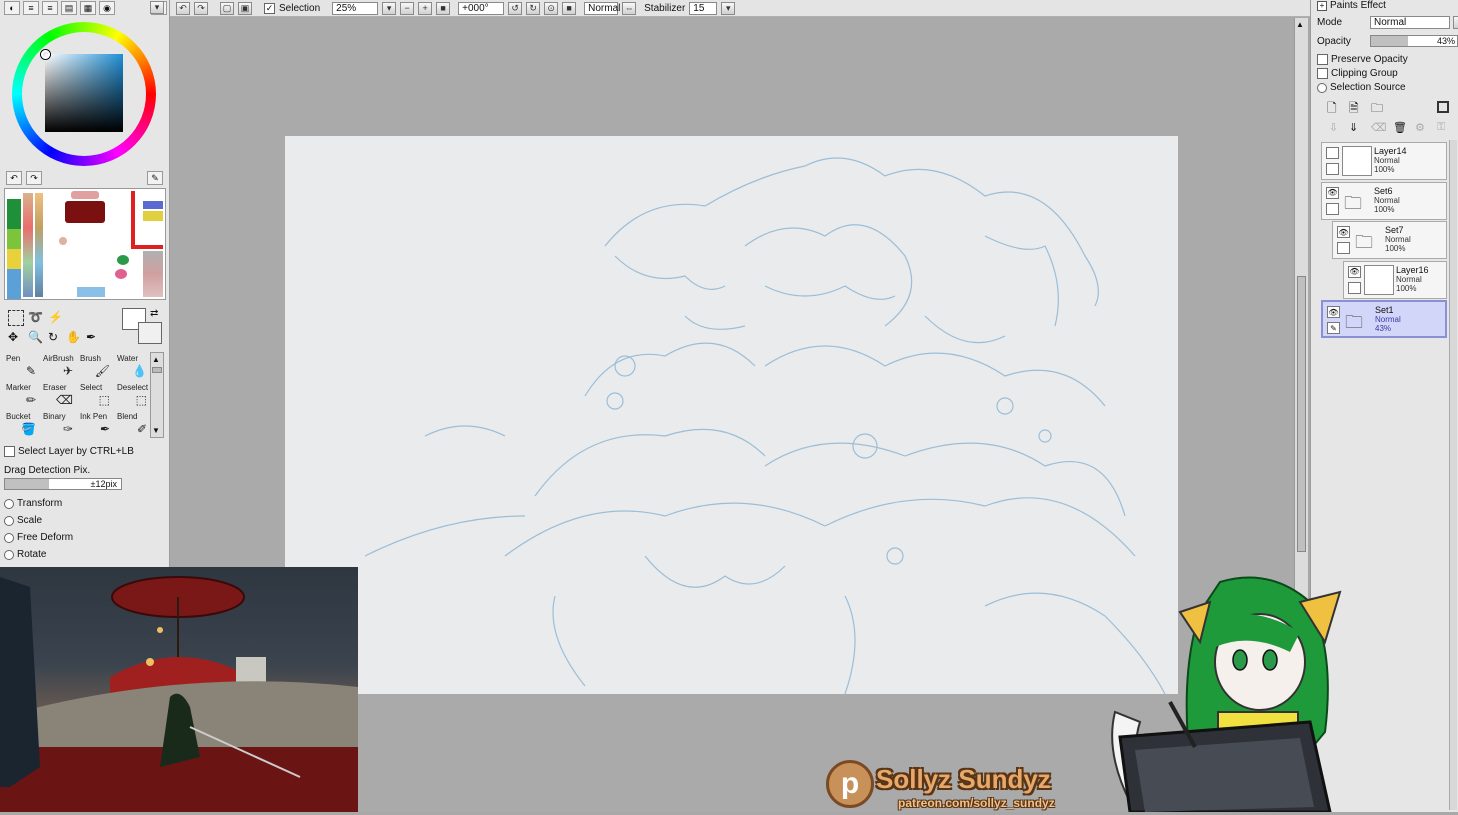 The image size is (1458, 815). Describe the element at coordinates (407, 8) in the screenshot. I see `zoom-out-icon: −` at that location.